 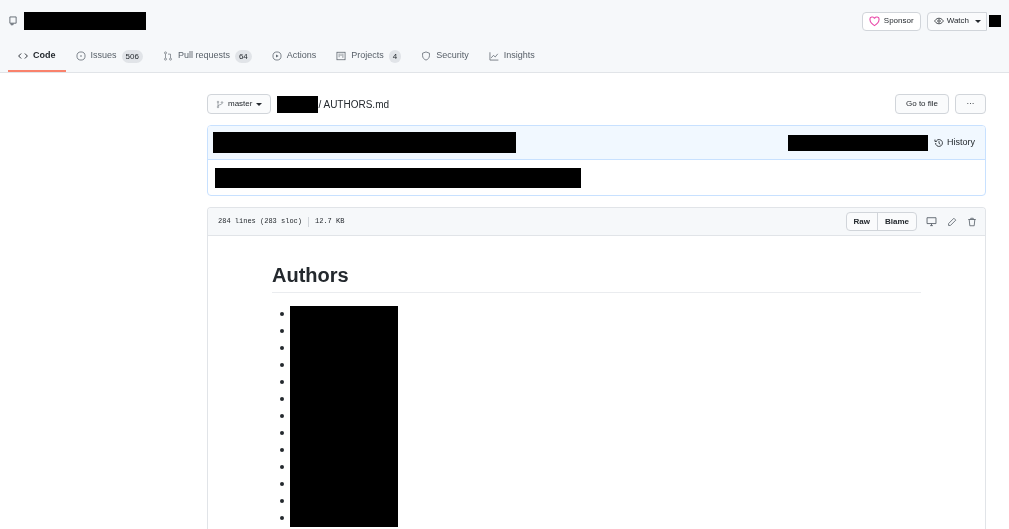 I want to click on repo-tab: Insights, so click(x=511, y=57).